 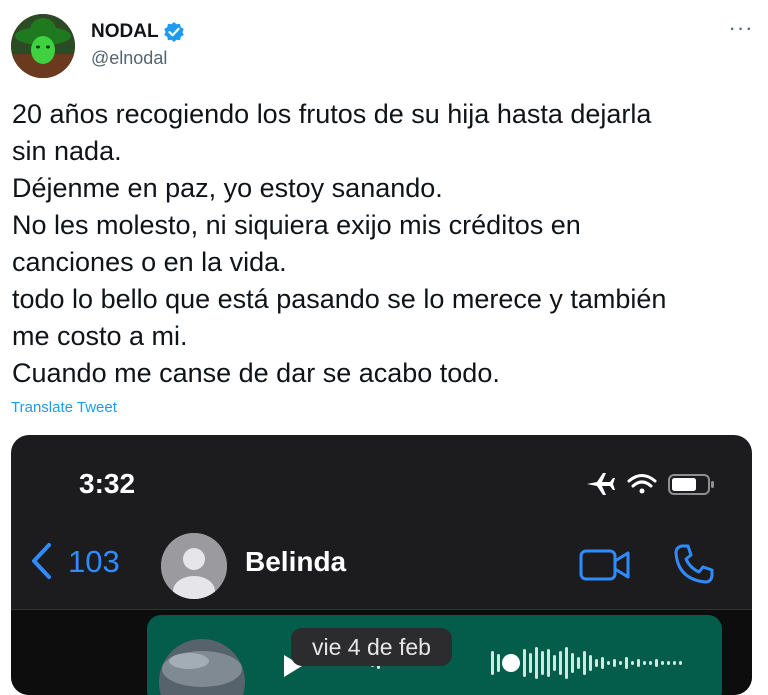 What do you see at coordinates (642, 484) in the screenshot?
I see `wifi-icon` at bounding box center [642, 484].